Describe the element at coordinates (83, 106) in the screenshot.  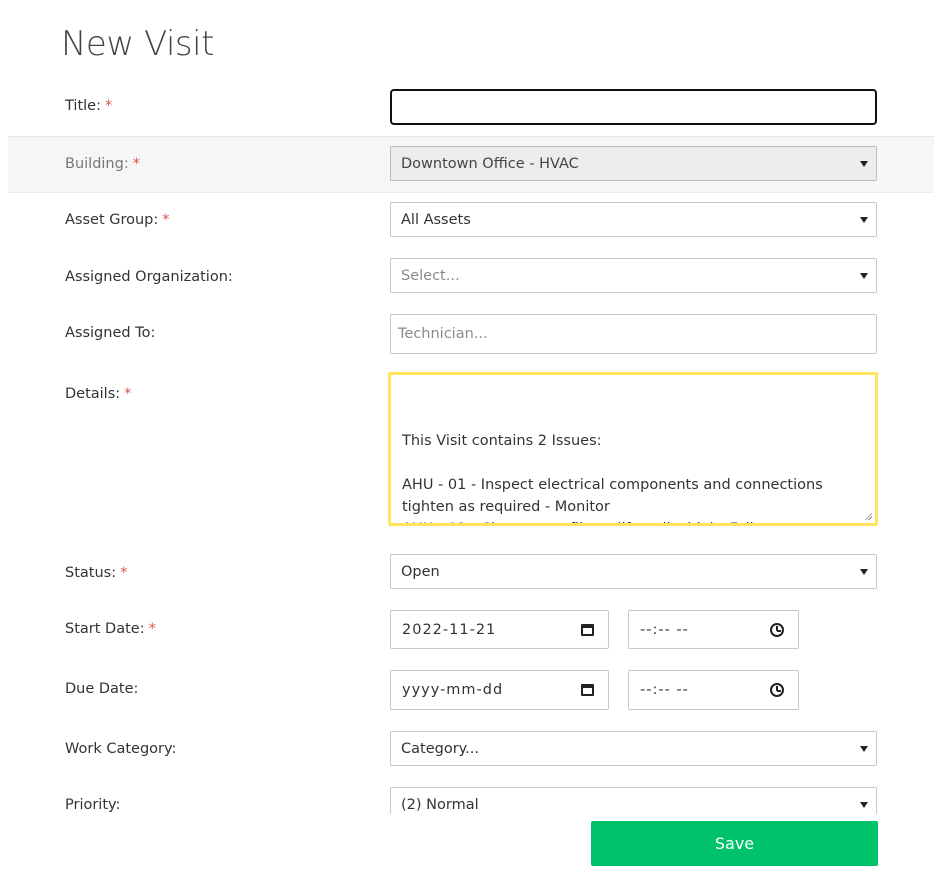
I see `title-label-text: Title:` at that location.